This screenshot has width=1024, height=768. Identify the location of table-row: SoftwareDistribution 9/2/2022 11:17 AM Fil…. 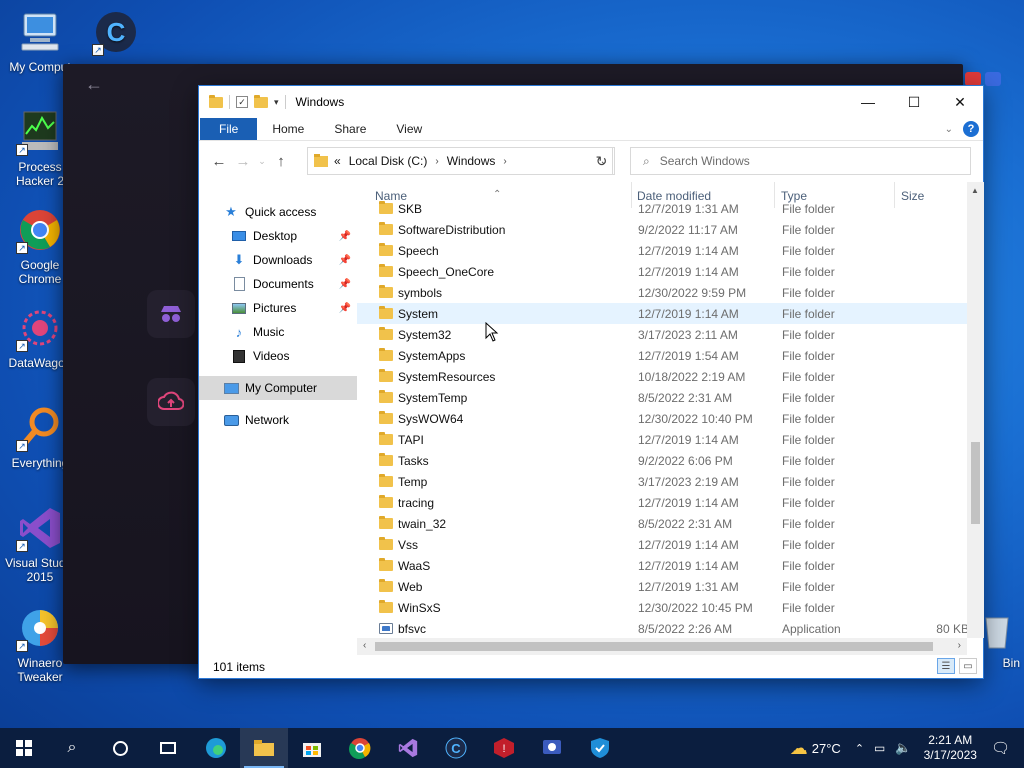
(670, 229).